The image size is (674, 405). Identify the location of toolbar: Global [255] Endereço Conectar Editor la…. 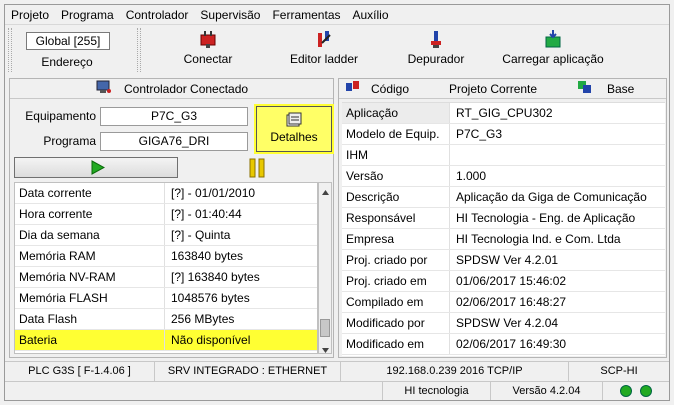
(337, 50).